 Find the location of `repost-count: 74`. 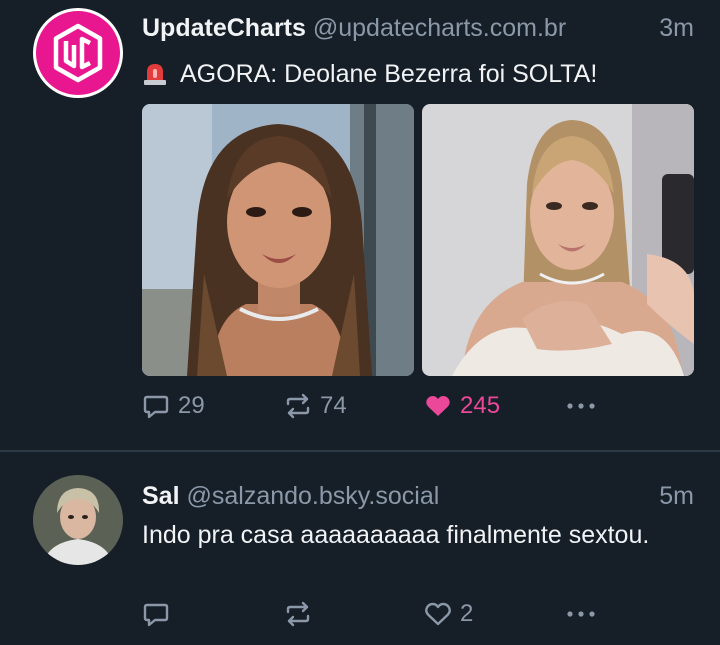

repost-count: 74 is located at coordinates (333, 405).